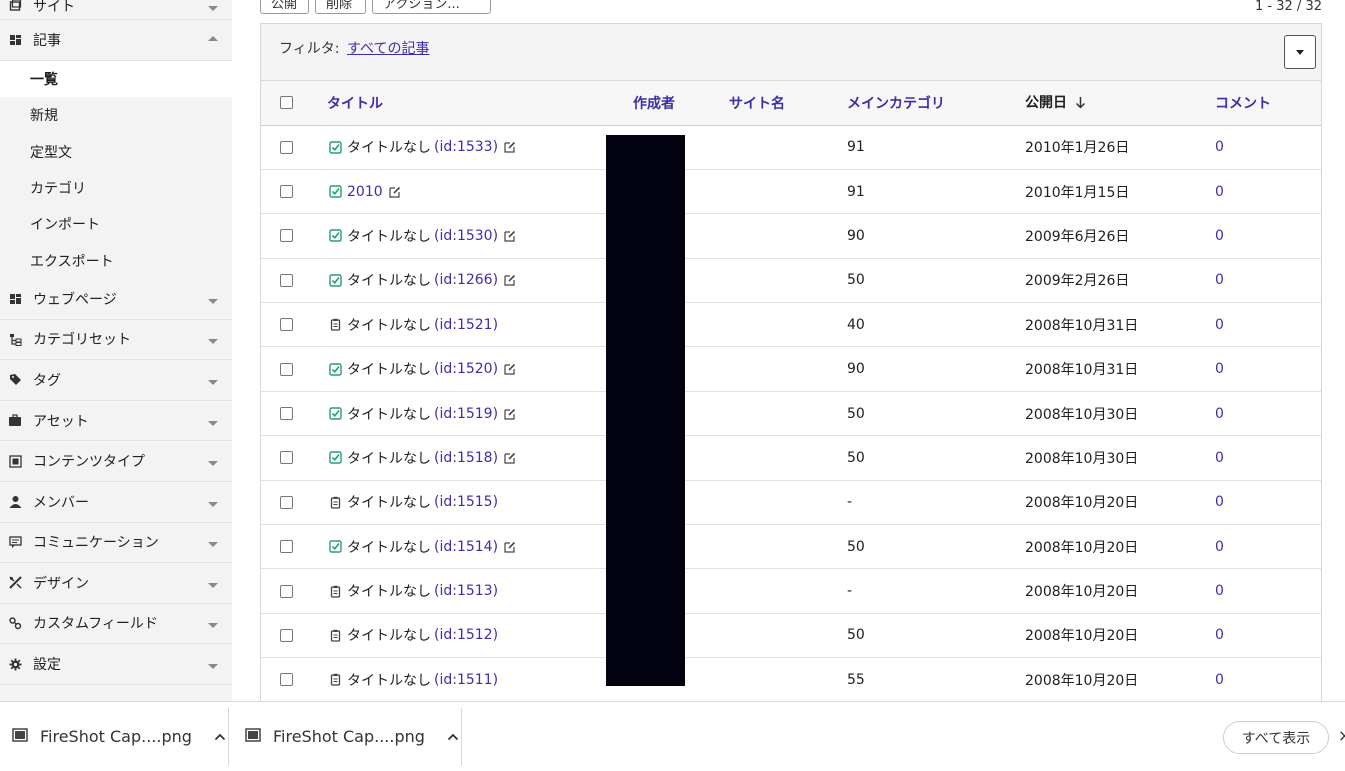 This screenshot has height=771, width=1345. What do you see at coordinates (116, 299) in the screenshot?
I see `sidebar-item-webpage: ウェブページ` at bounding box center [116, 299].